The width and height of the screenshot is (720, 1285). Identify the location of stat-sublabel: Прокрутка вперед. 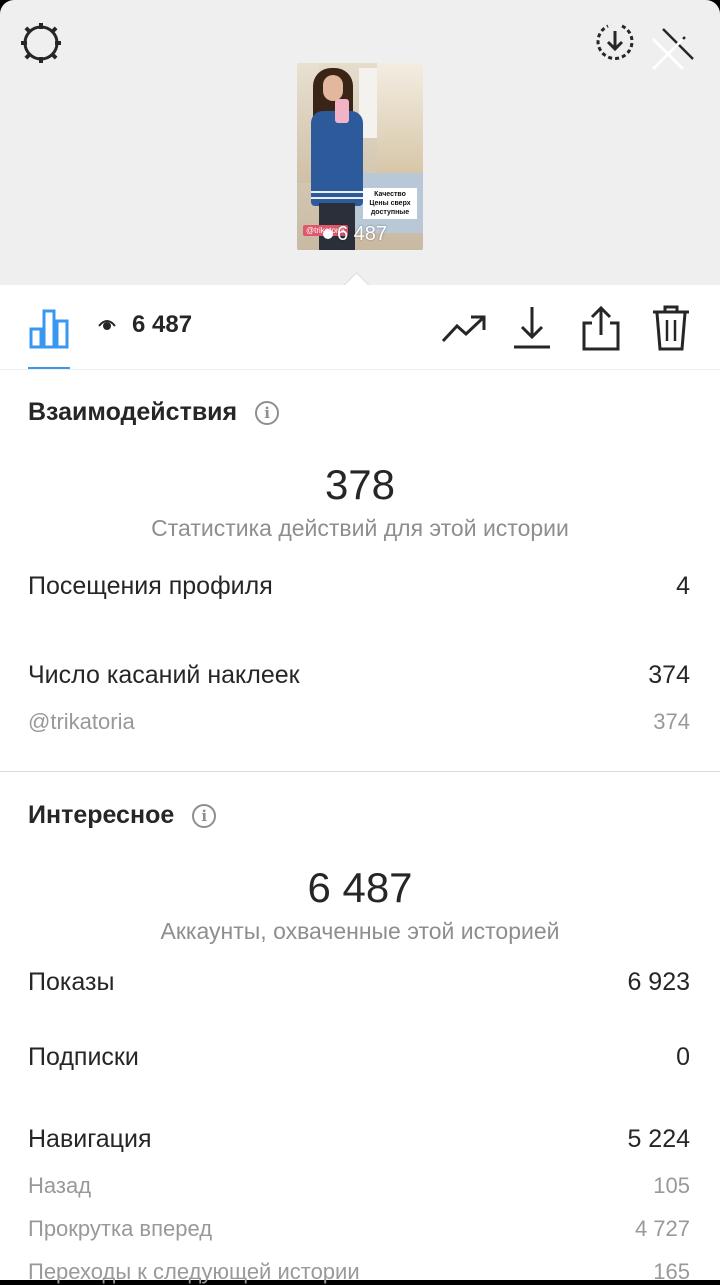
(120, 1228).